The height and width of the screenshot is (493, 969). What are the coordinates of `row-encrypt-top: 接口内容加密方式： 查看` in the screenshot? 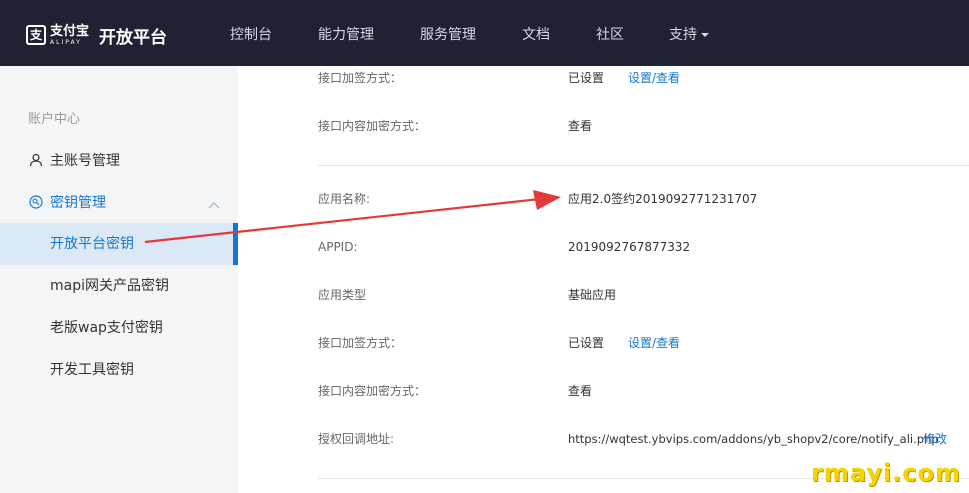 It's located at (603, 126).